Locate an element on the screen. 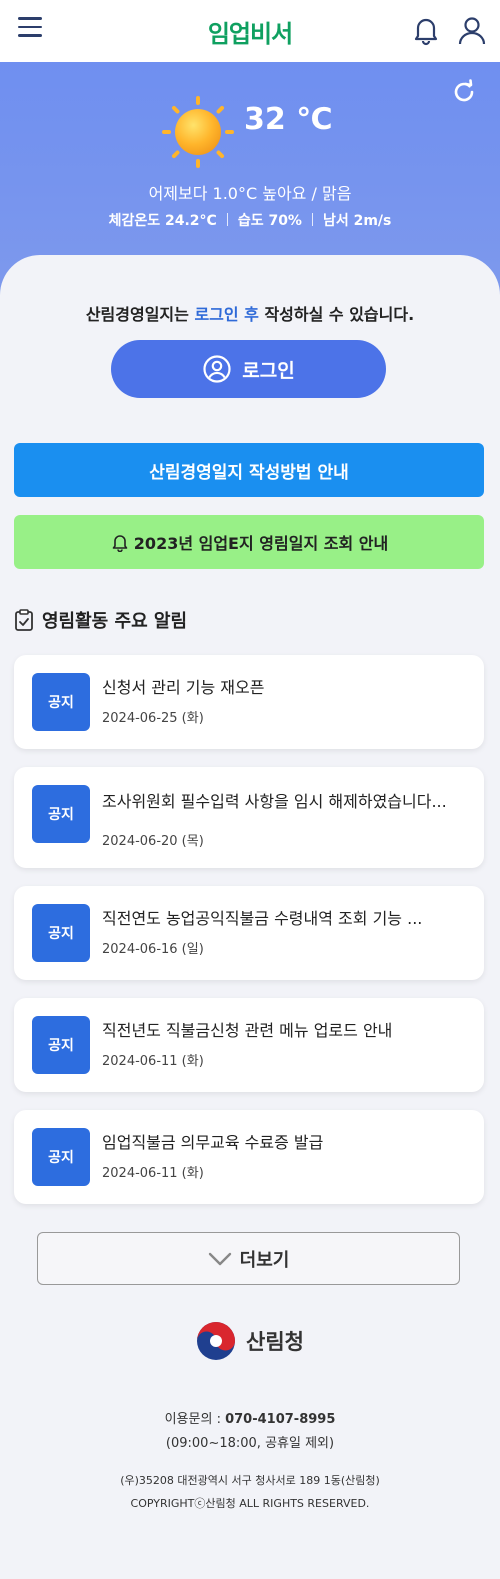  section-title: 영림활동 주요 알림 is located at coordinates (100, 620).